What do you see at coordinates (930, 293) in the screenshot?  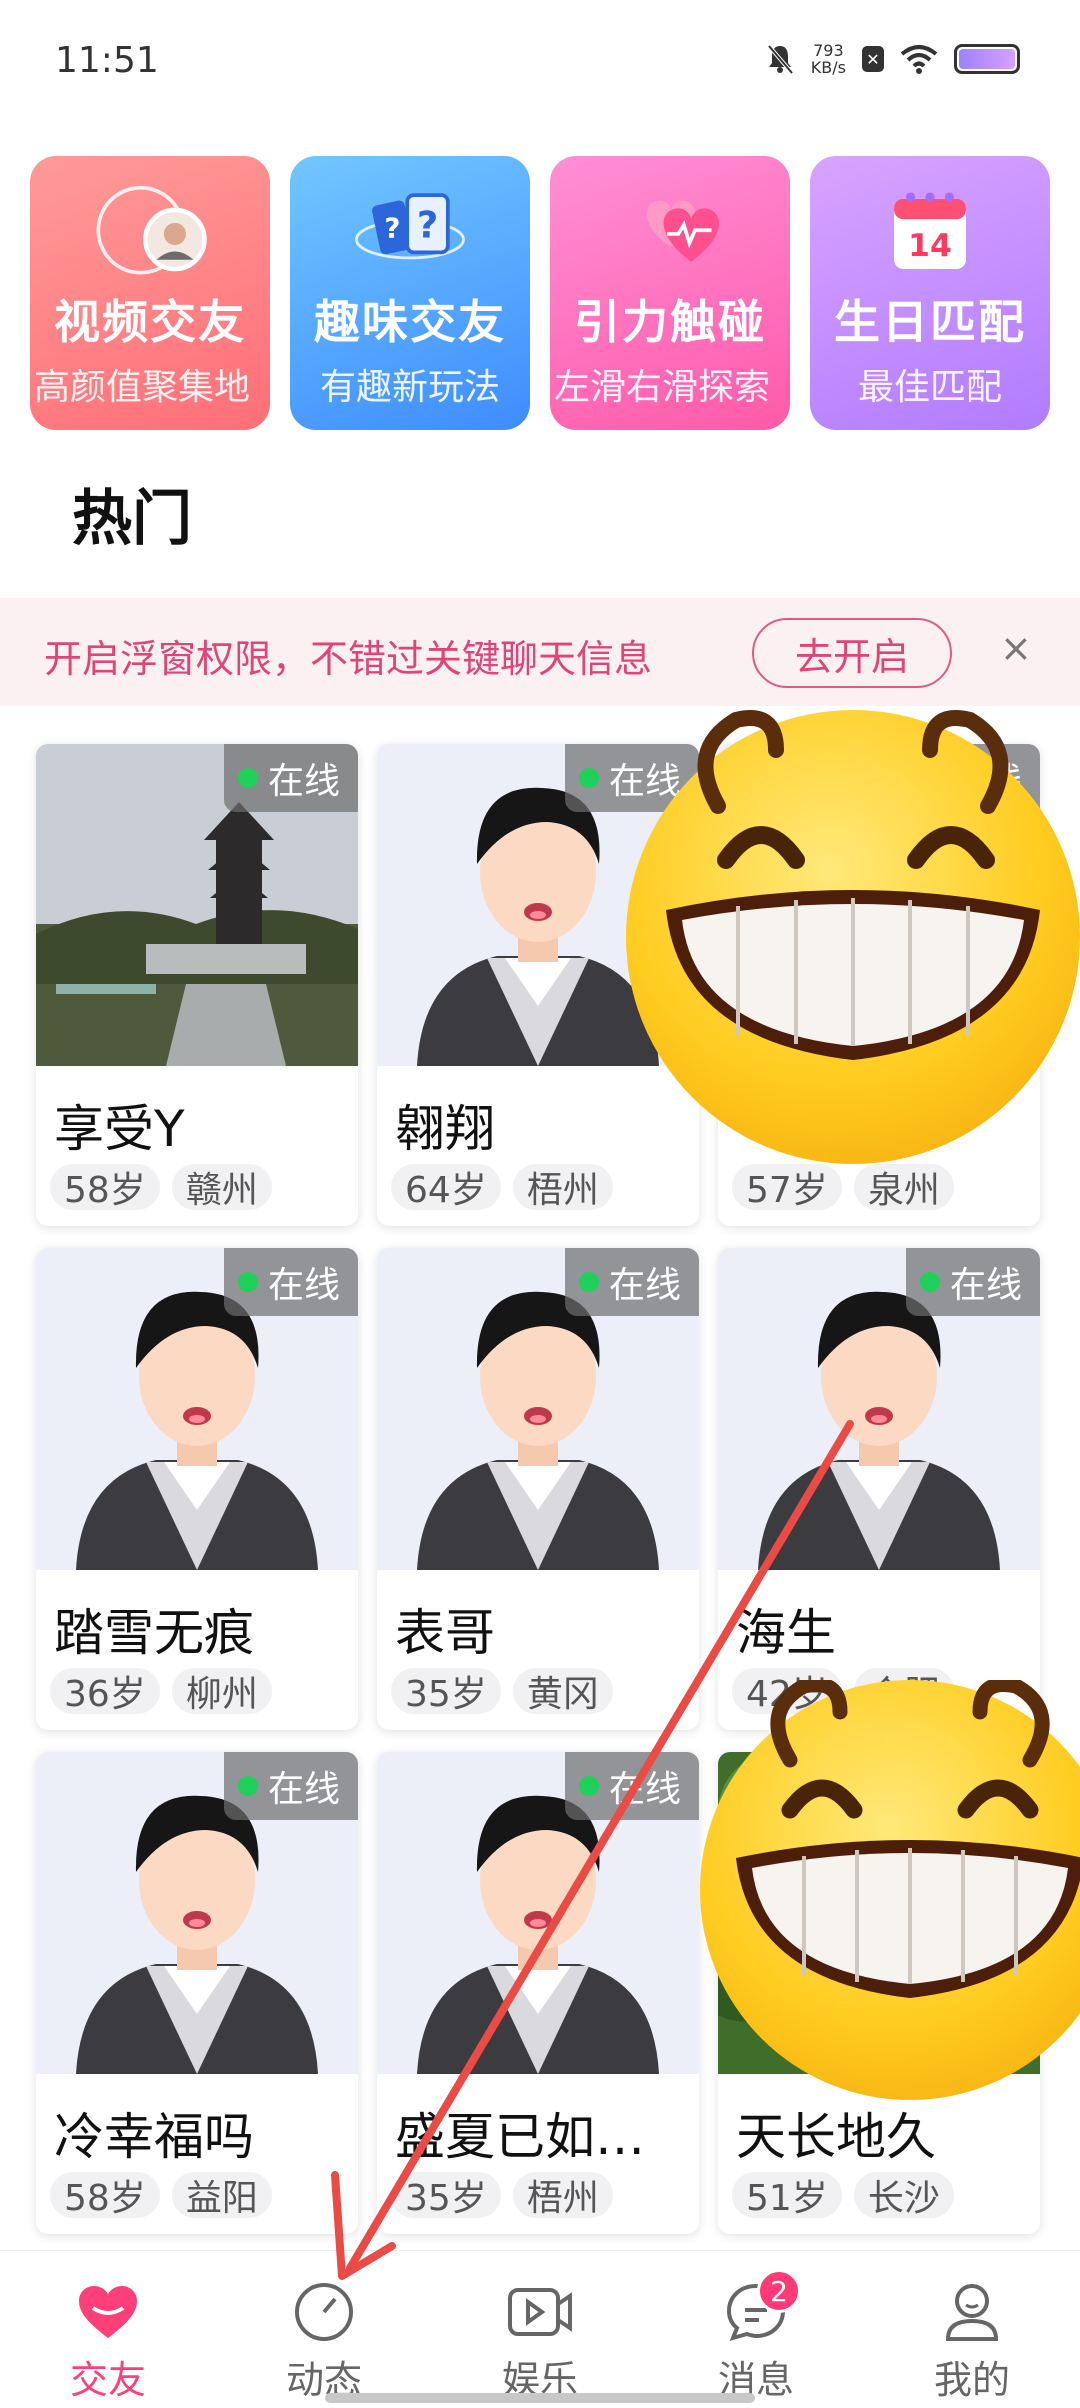 I see `feature-birthday-match: 14 生日匹配 最佳匹配` at bounding box center [930, 293].